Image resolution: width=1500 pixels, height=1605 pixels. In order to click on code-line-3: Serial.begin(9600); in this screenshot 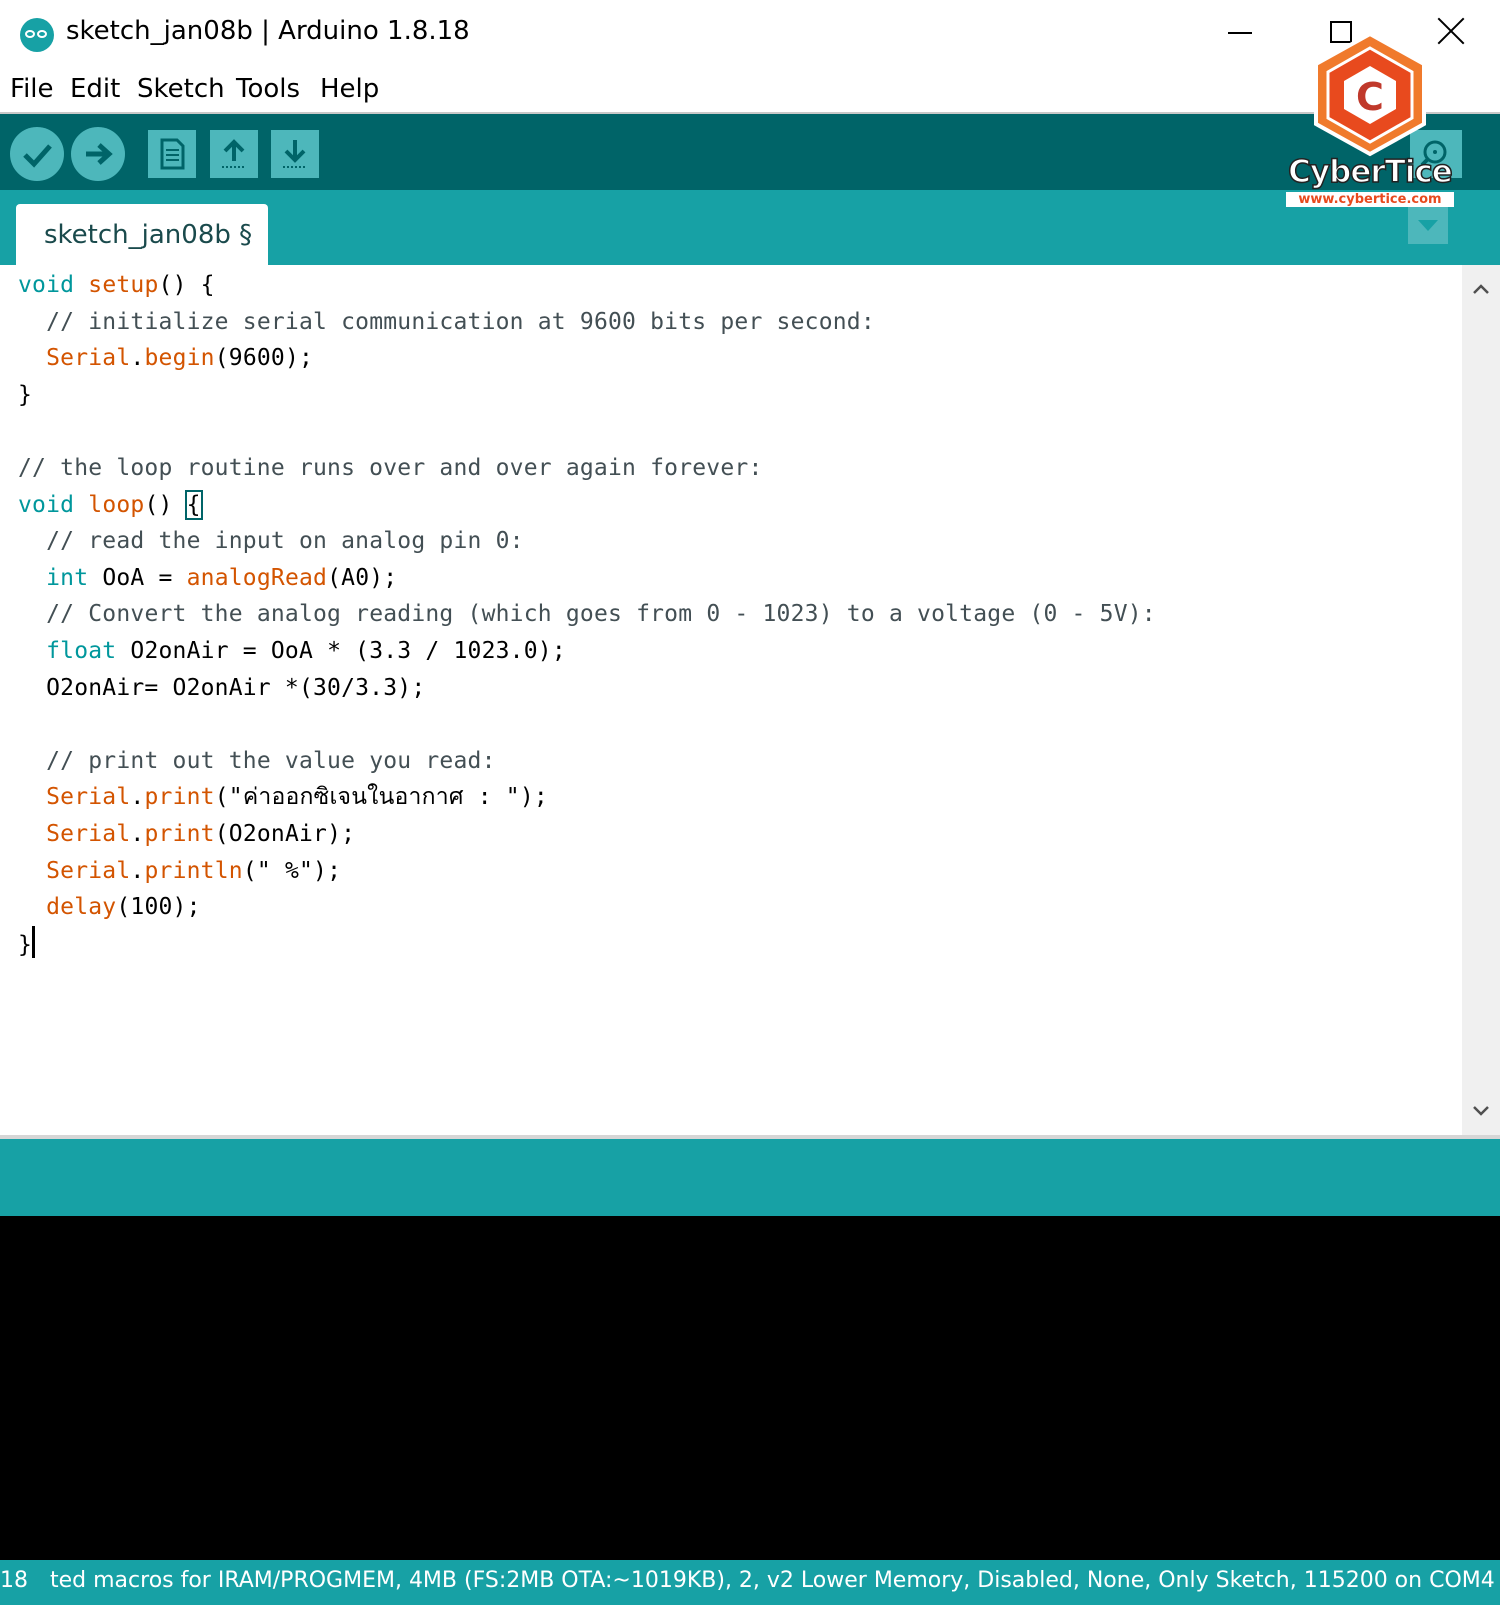, I will do `click(180, 358)`.